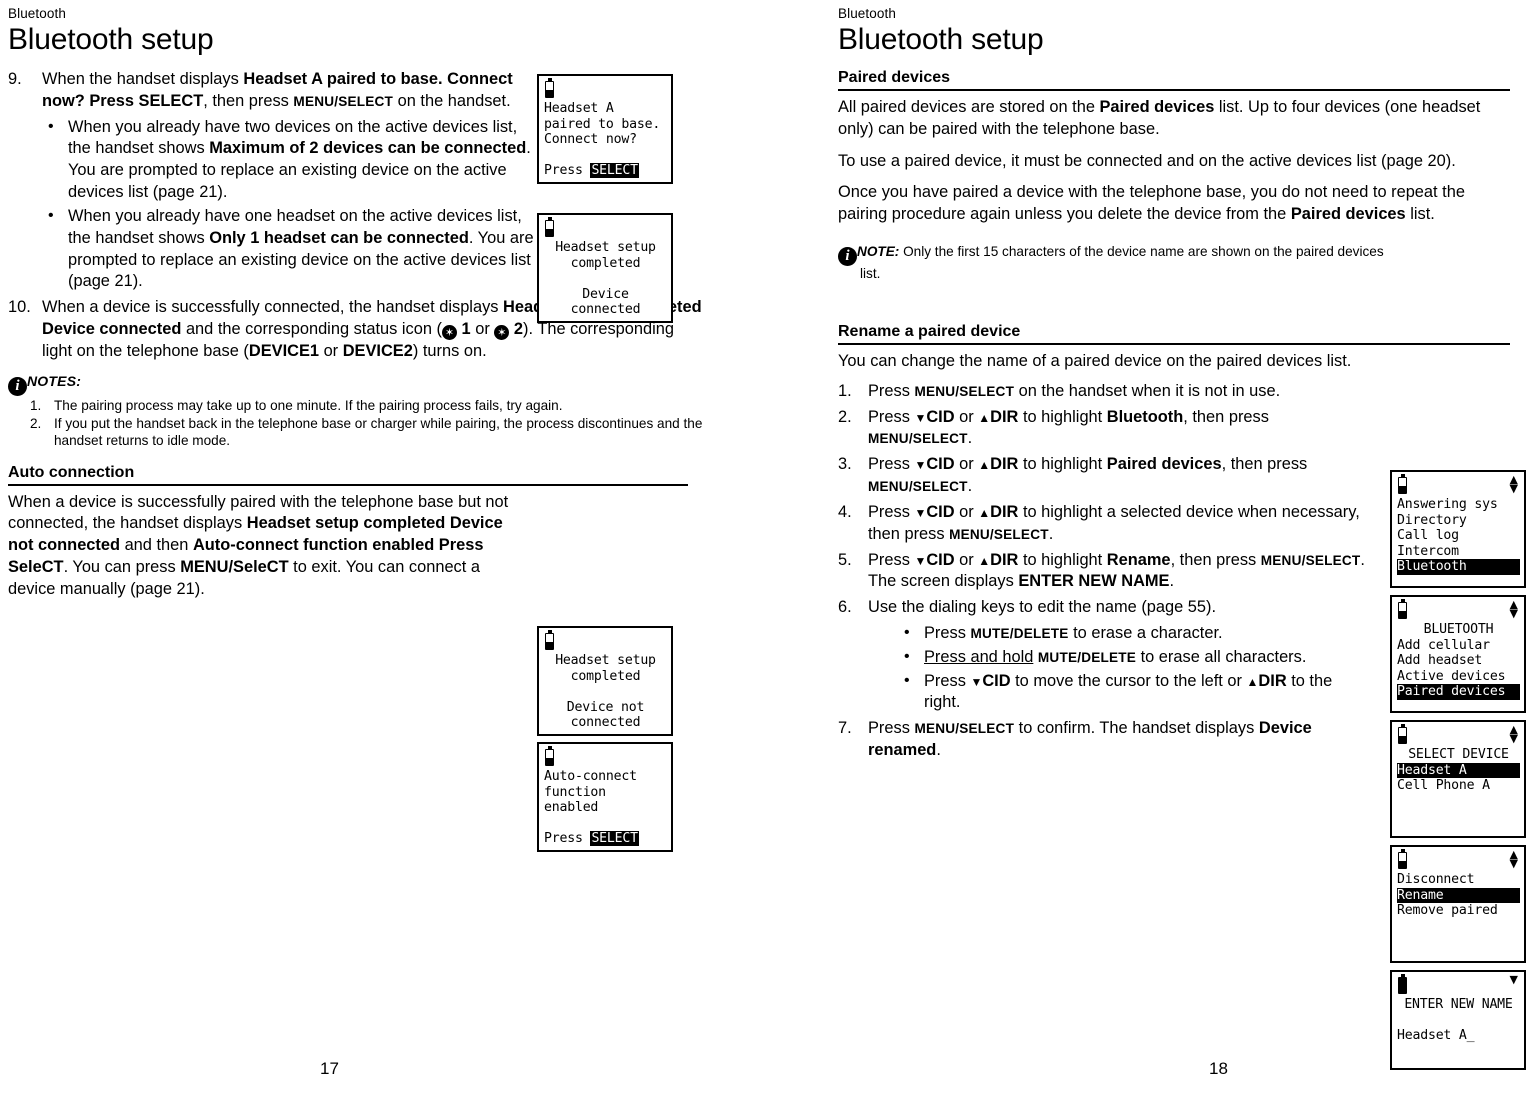 This screenshot has width=1527, height=1101. I want to click on step-number: 9., so click(15, 79).